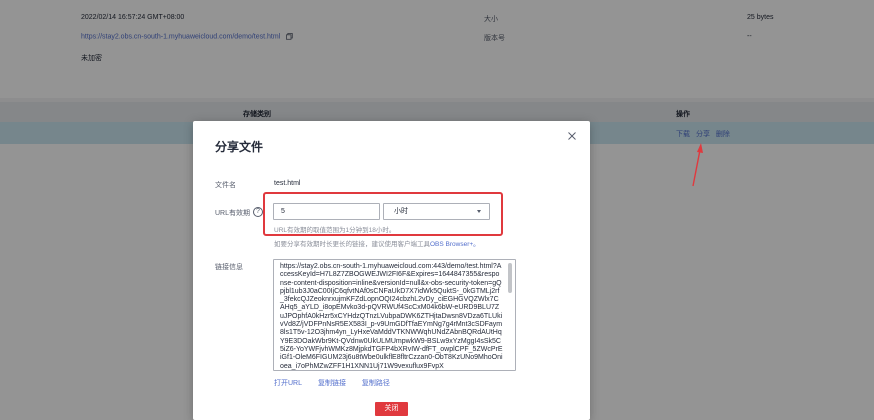  Describe the element at coordinates (391, 409) in the screenshot. I see `close-button: 关闭` at that location.